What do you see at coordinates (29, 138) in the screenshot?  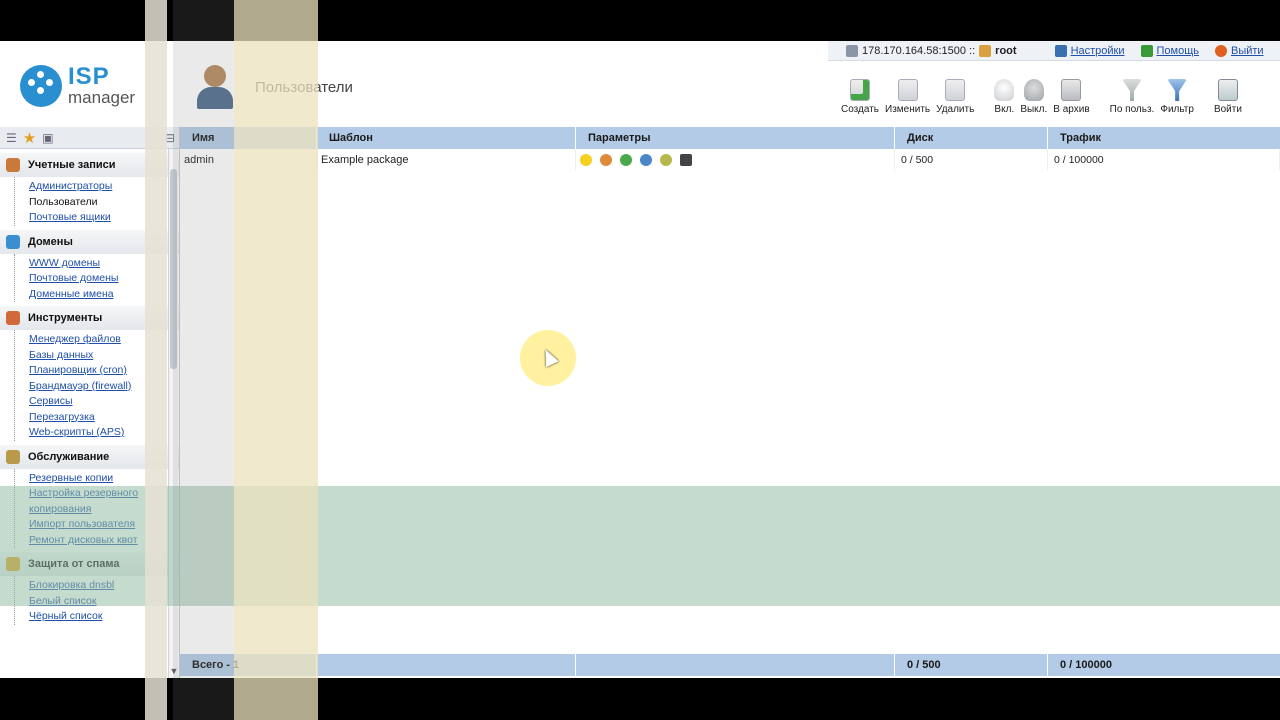 I see `favorites-star-icon: ★` at bounding box center [29, 138].